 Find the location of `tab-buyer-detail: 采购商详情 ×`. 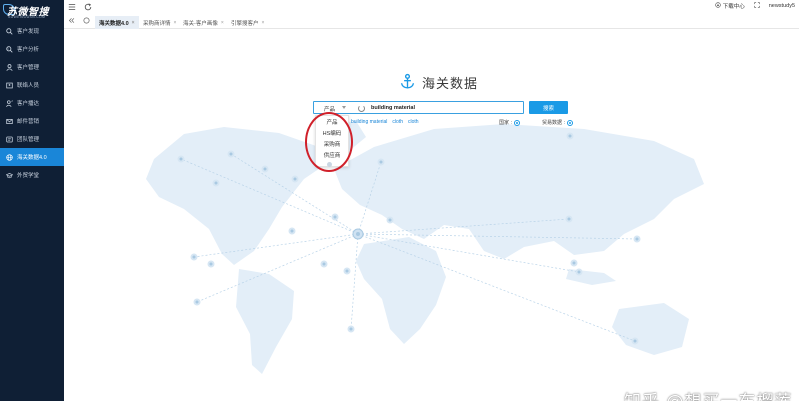

tab-buyer-detail: 采购商详情 × is located at coordinates (159, 22).